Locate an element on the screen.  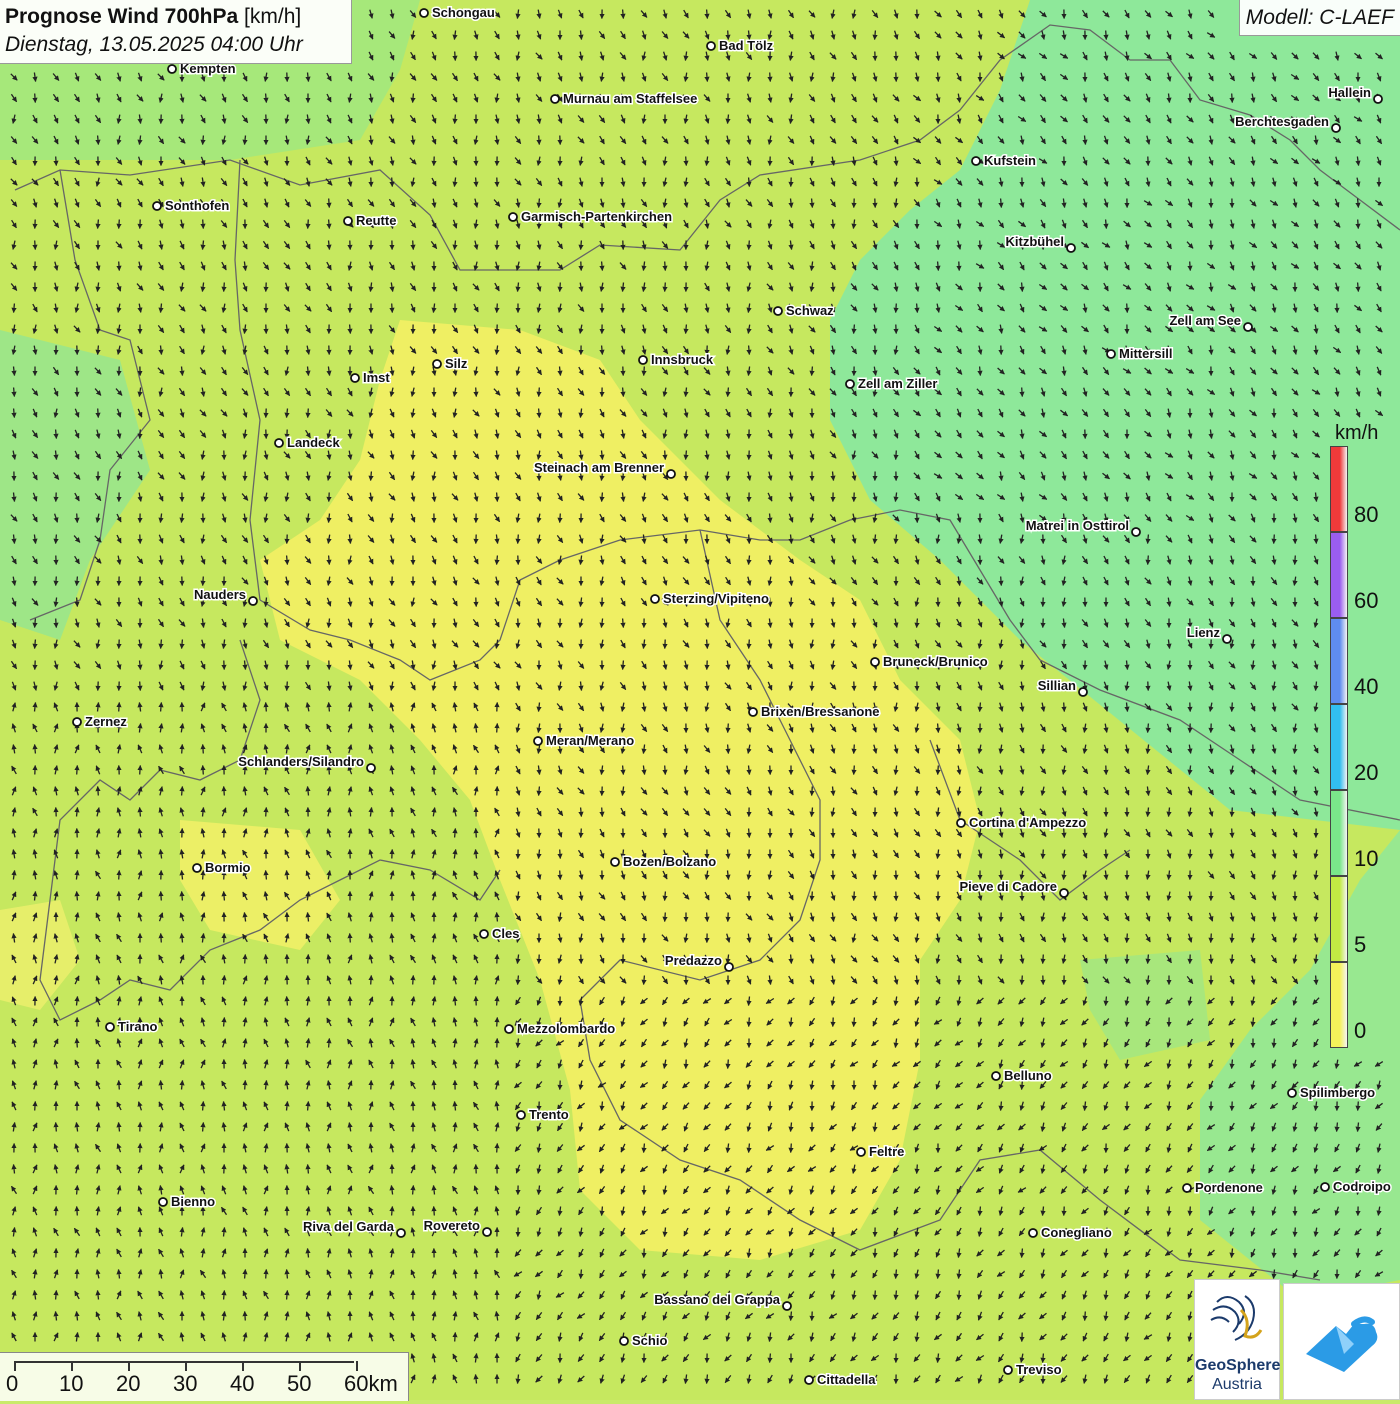
legend-label: 20 is located at coordinates (1366, 773).